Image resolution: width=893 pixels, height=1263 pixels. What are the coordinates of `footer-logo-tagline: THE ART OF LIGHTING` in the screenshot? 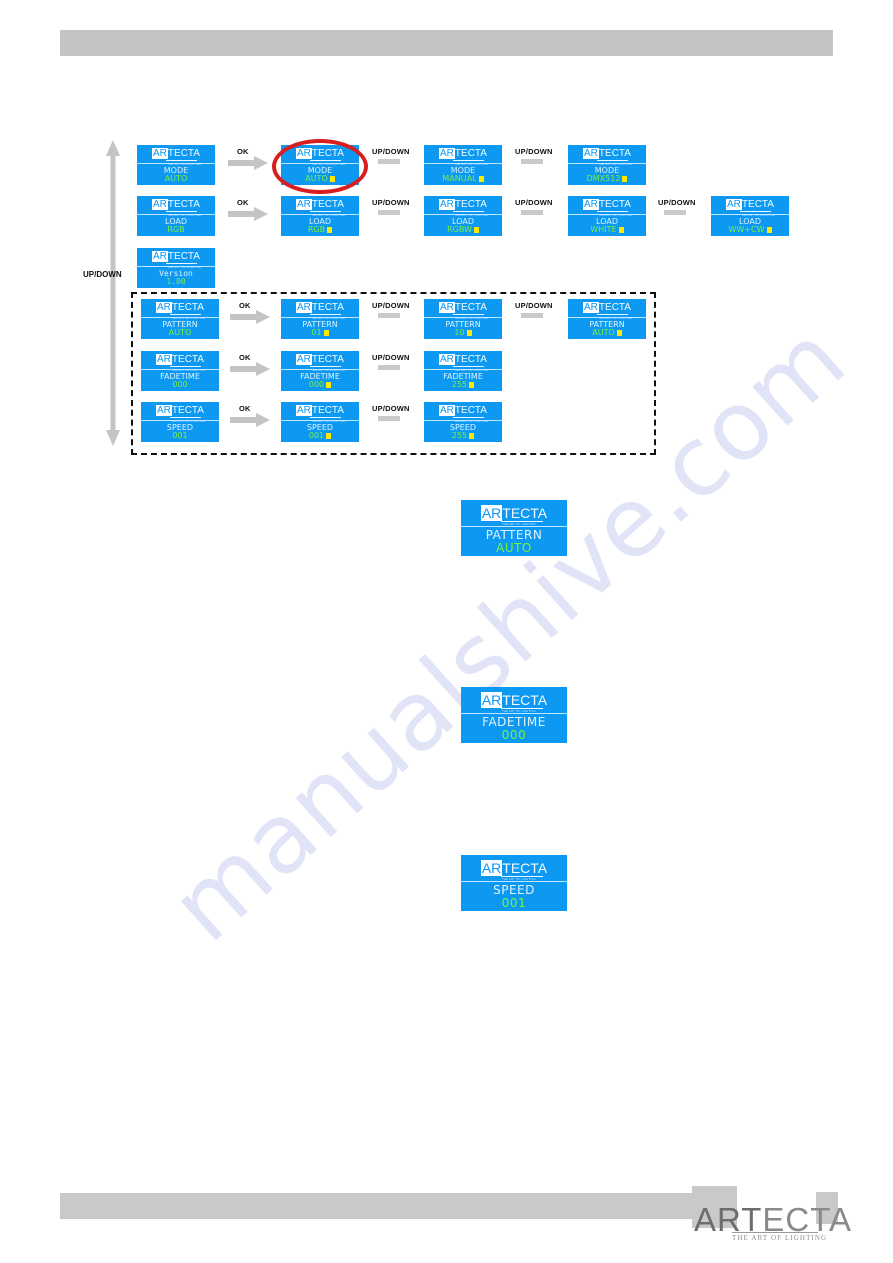 It's located at (780, 1238).